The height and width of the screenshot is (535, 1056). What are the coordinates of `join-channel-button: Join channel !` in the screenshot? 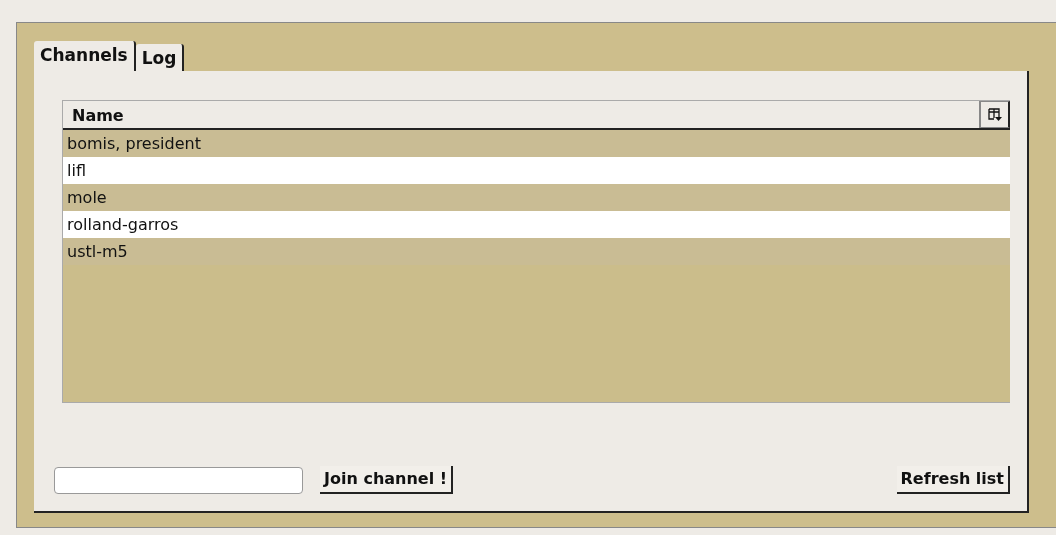 It's located at (387, 480).